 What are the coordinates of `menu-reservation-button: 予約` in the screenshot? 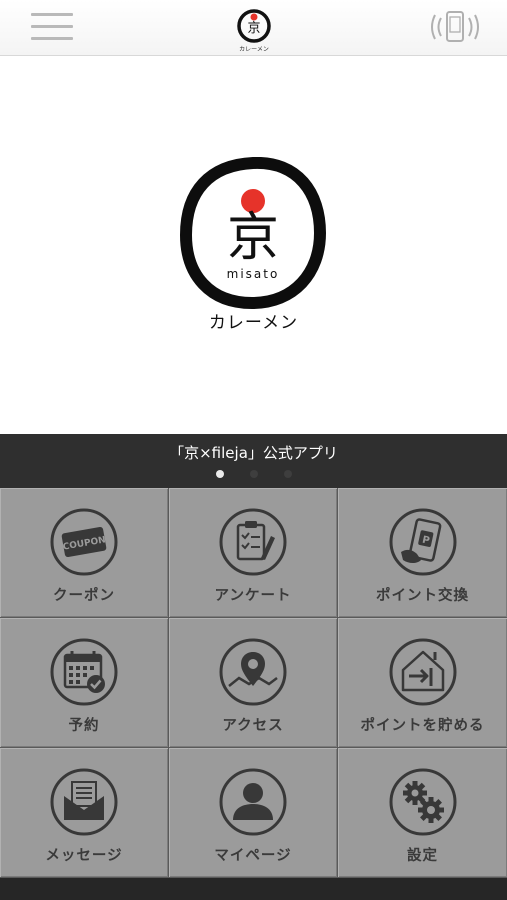 It's located at (84, 682).